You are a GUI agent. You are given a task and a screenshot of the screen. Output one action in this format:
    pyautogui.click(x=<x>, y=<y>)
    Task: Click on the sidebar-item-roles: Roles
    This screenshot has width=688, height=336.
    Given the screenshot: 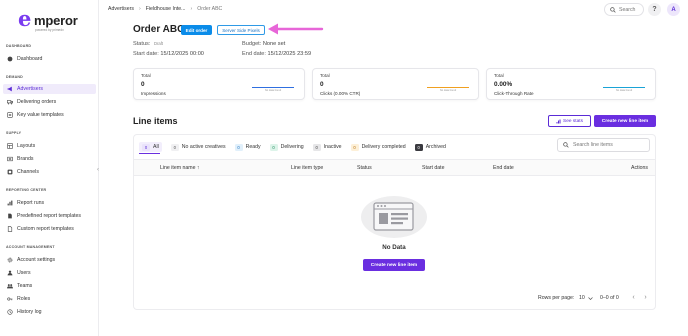 What is the action you would take?
    pyautogui.click(x=49, y=299)
    